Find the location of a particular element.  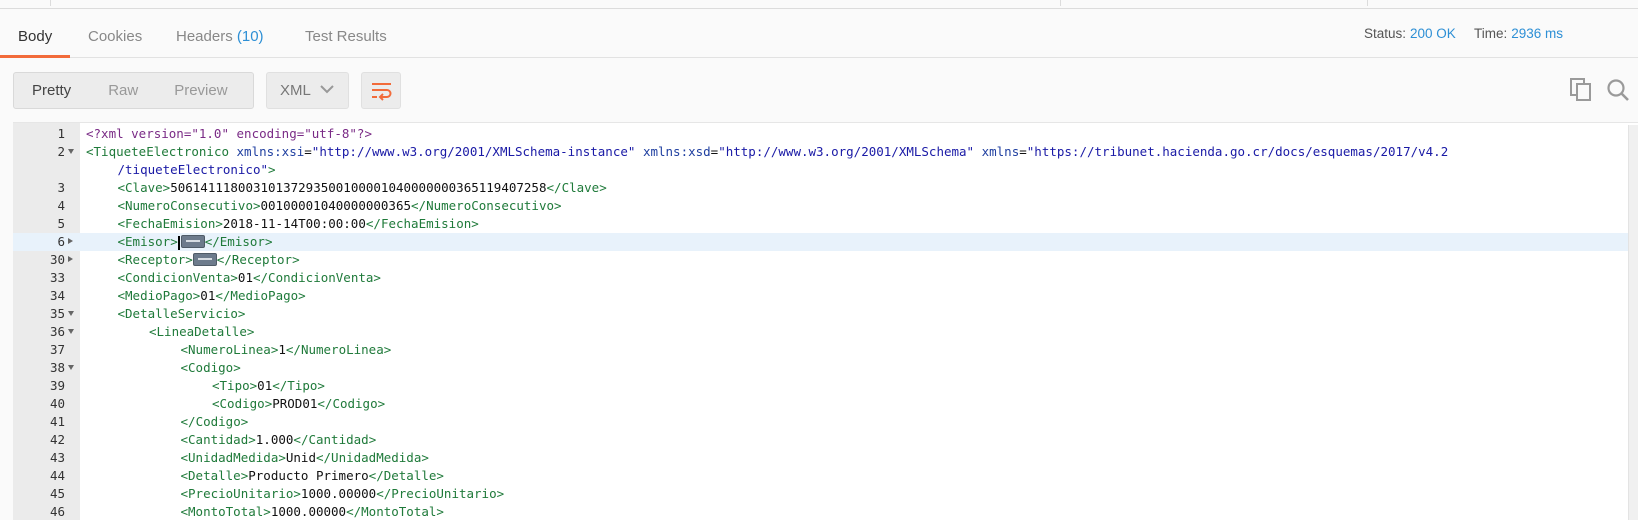

element-text: 1.000 is located at coordinates (274, 439).